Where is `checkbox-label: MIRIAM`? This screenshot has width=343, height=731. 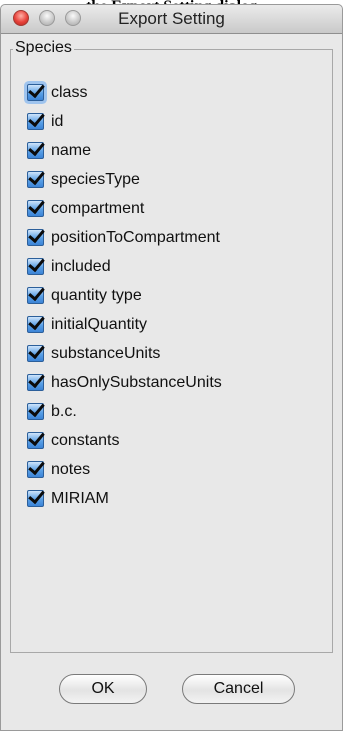 checkbox-label: MIRIAM is located at coordinates (80, 498).